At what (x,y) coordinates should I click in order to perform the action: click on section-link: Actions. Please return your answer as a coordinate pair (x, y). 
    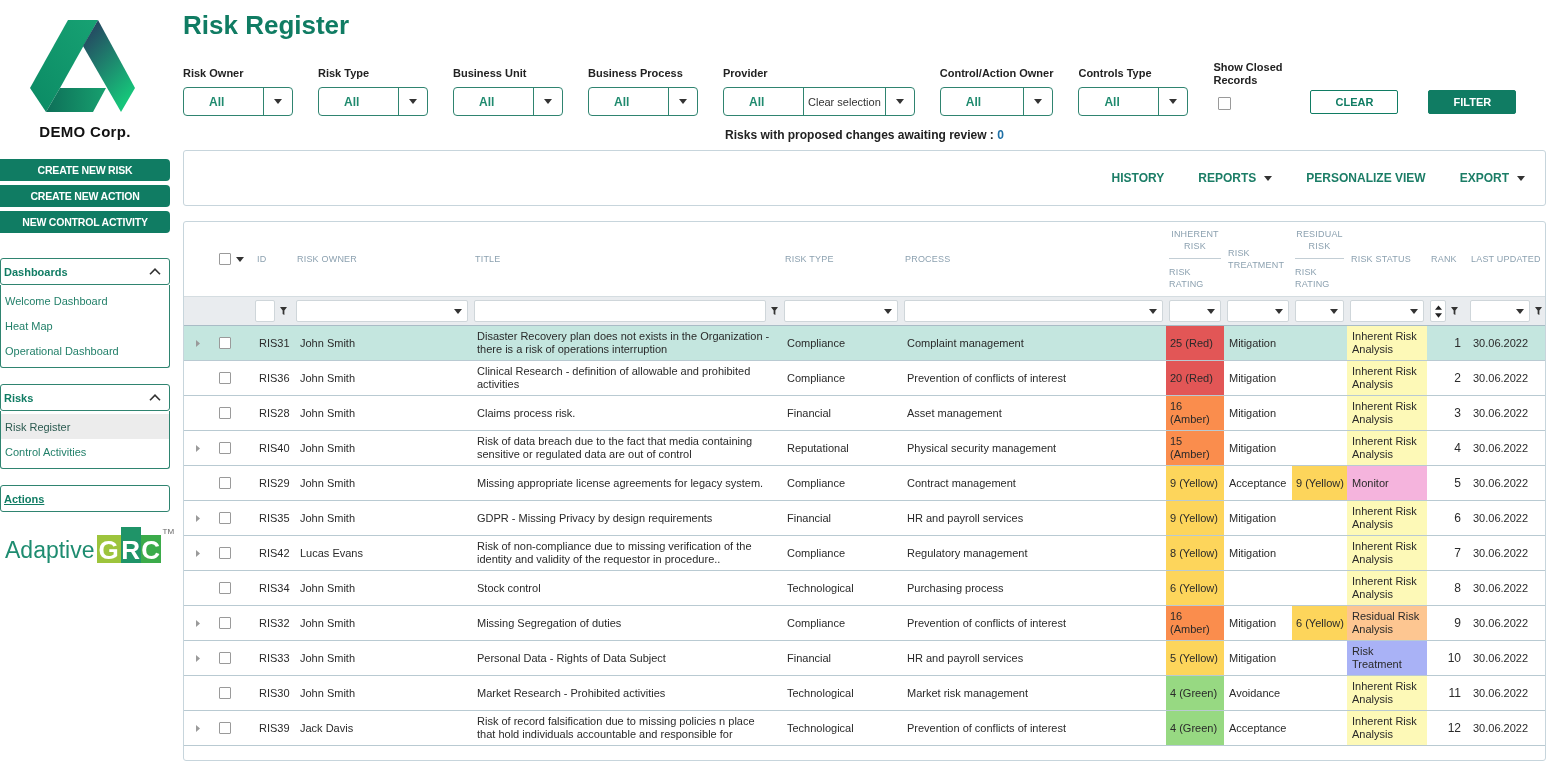
    Looking at the image, I should click on (85, 498).